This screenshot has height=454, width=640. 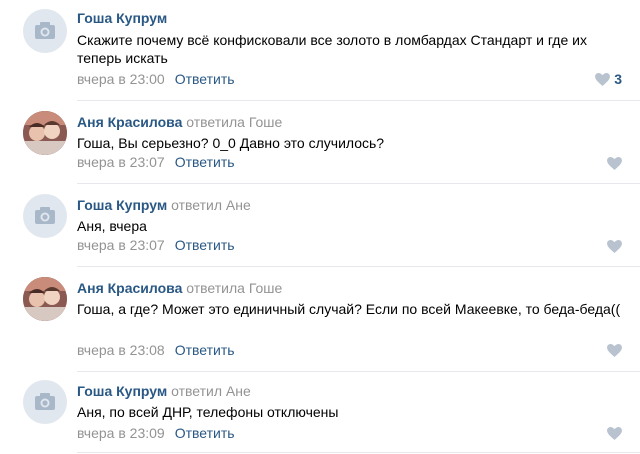 I want to click on comment-meta: вчера в 23:08 Ответить, so click(x=156, y=350).